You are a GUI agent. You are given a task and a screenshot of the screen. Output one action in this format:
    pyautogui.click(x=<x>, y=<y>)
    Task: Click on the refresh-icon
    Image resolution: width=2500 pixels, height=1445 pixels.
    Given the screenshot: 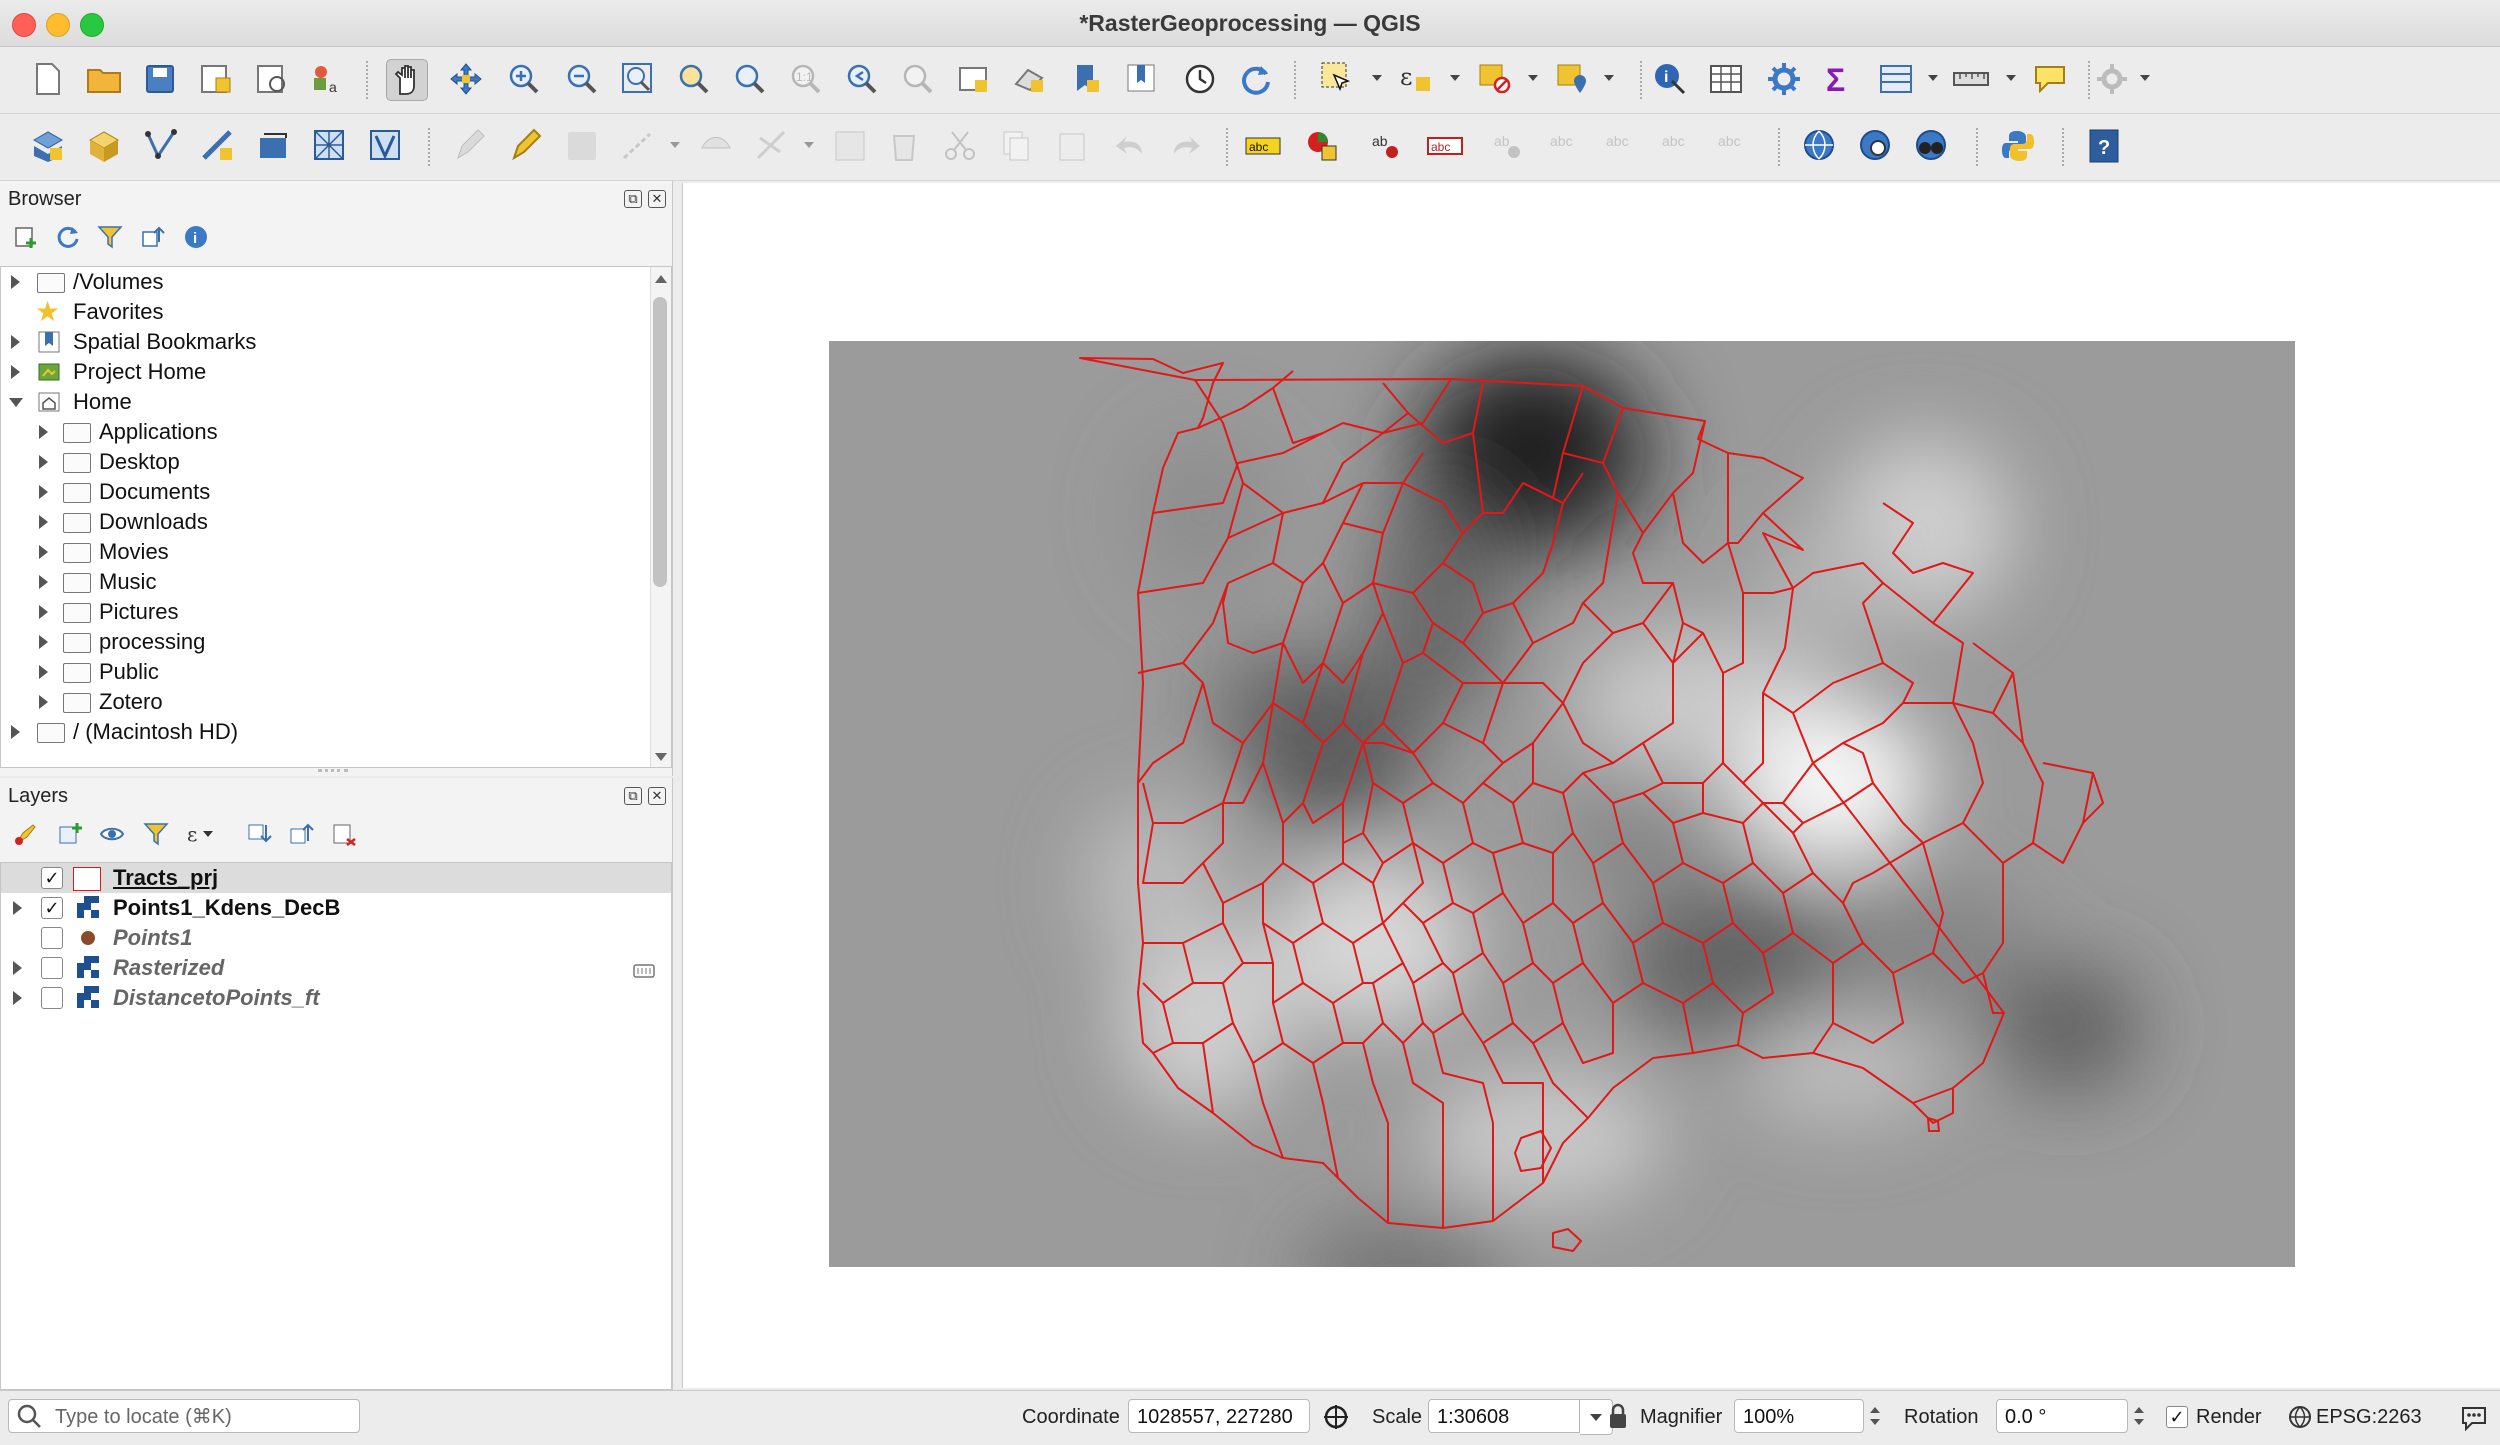 What is the action you would take?
    pyautogui.click(x=1256, y=79)
    